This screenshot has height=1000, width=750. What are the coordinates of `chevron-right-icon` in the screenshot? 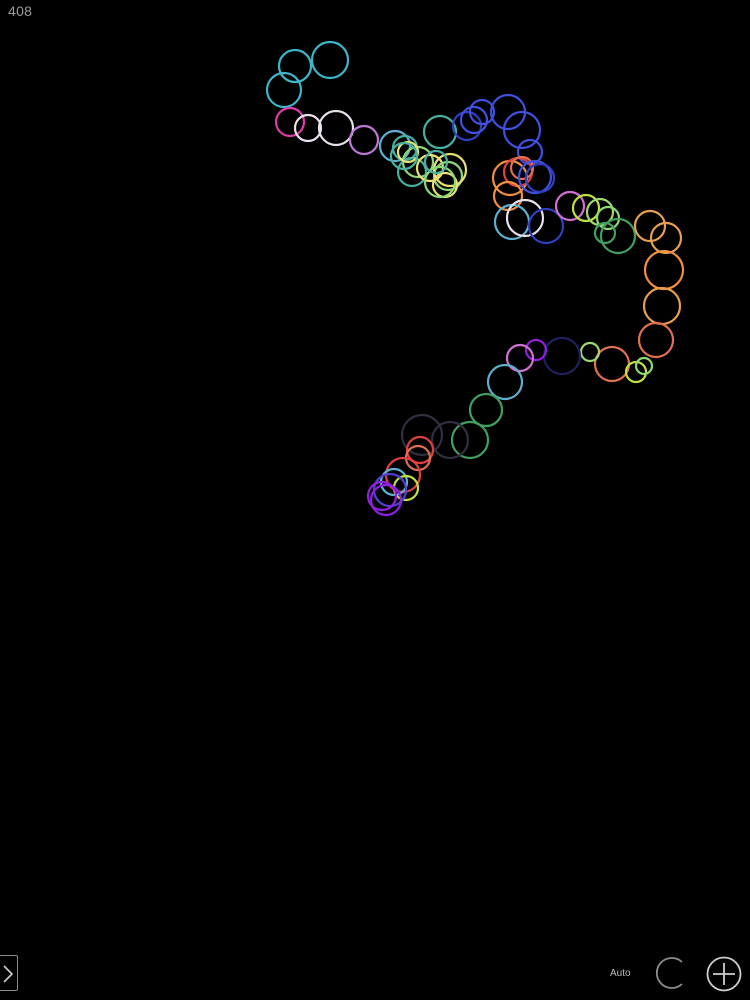 It's located at (8, 974).